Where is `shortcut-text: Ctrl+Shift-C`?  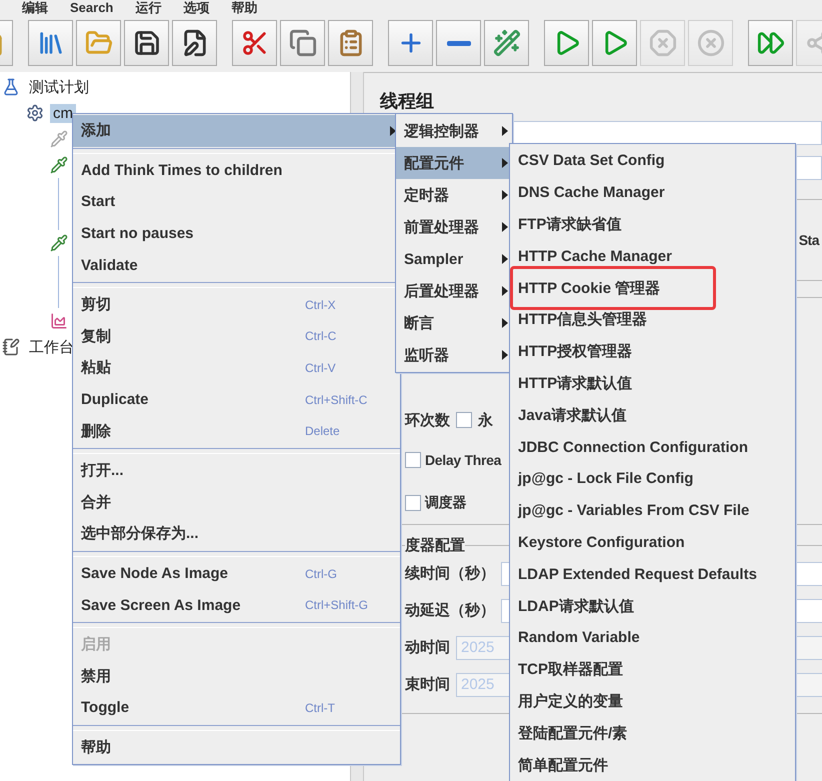
shortcut-text: Ctrl+Shift-C is located at coordinates (336, 399).